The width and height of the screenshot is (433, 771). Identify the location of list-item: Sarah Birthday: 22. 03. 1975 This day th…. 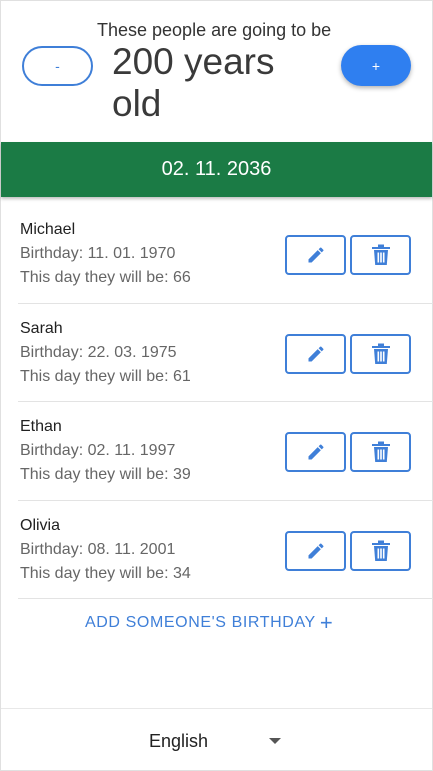
(225, 353).